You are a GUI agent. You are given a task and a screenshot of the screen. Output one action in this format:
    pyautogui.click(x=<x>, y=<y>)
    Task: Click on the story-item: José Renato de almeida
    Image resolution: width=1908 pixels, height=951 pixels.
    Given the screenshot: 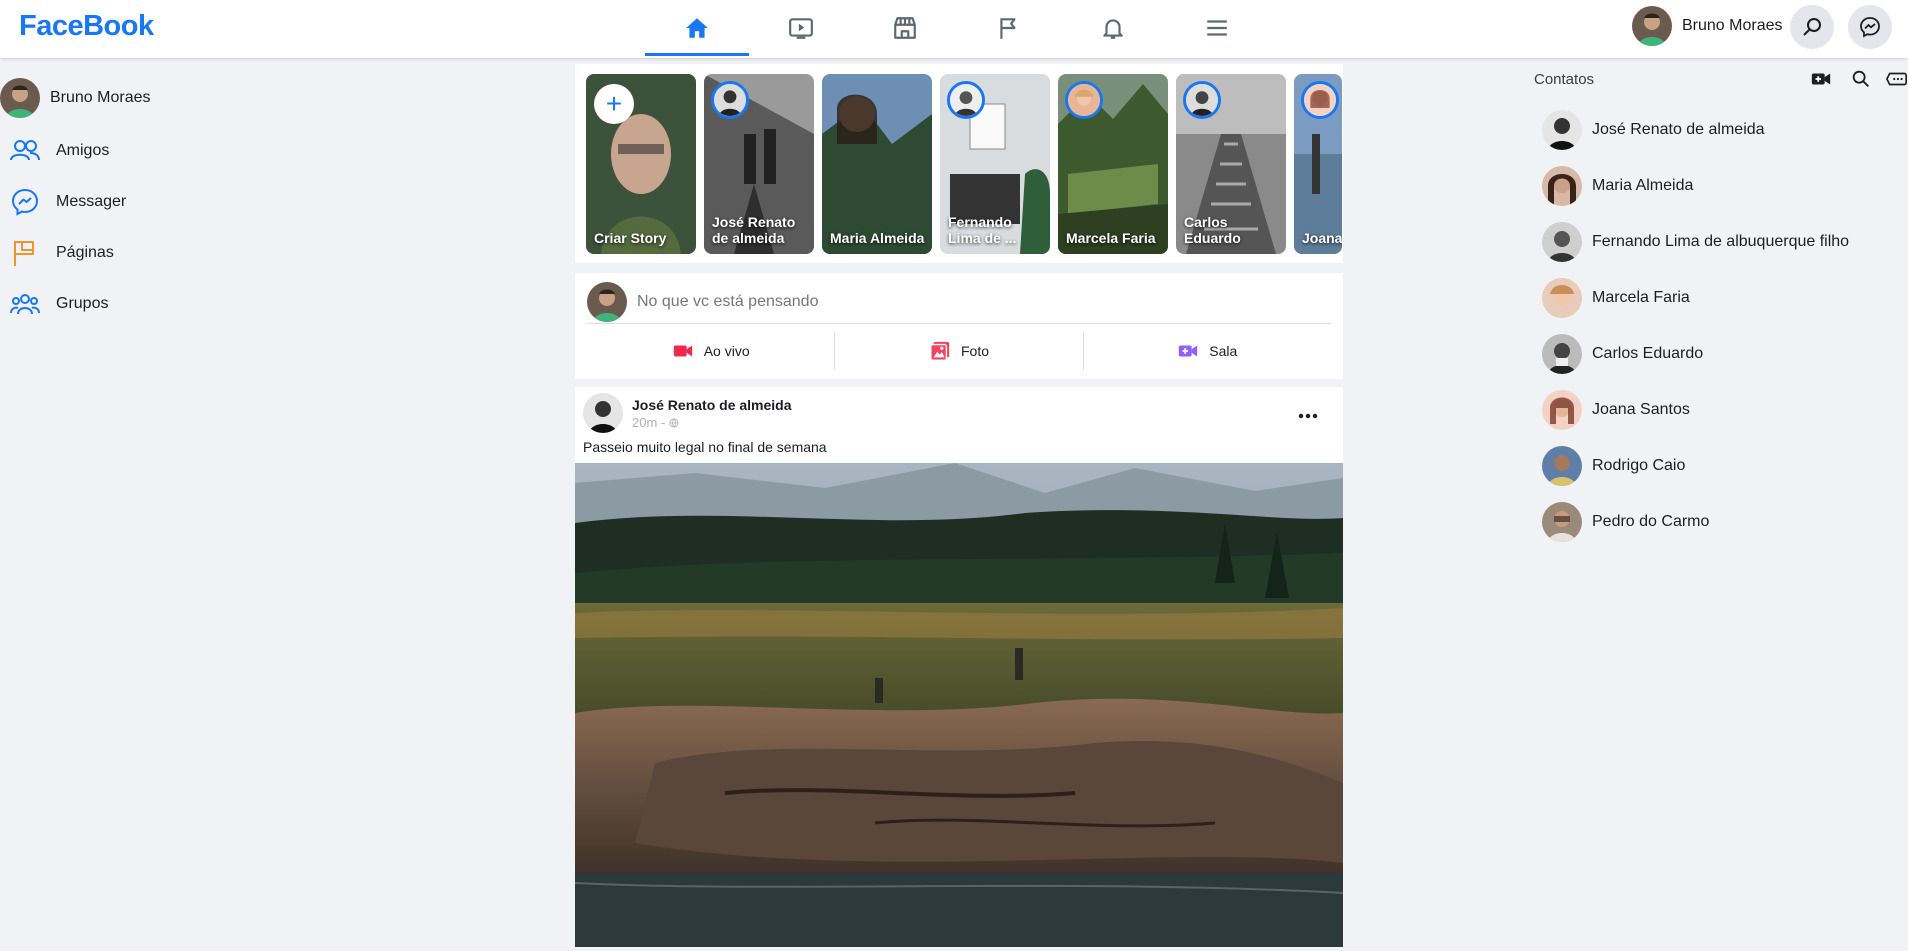 What is the action you would take?
    pyautogui.click(x=759, y=164)
    